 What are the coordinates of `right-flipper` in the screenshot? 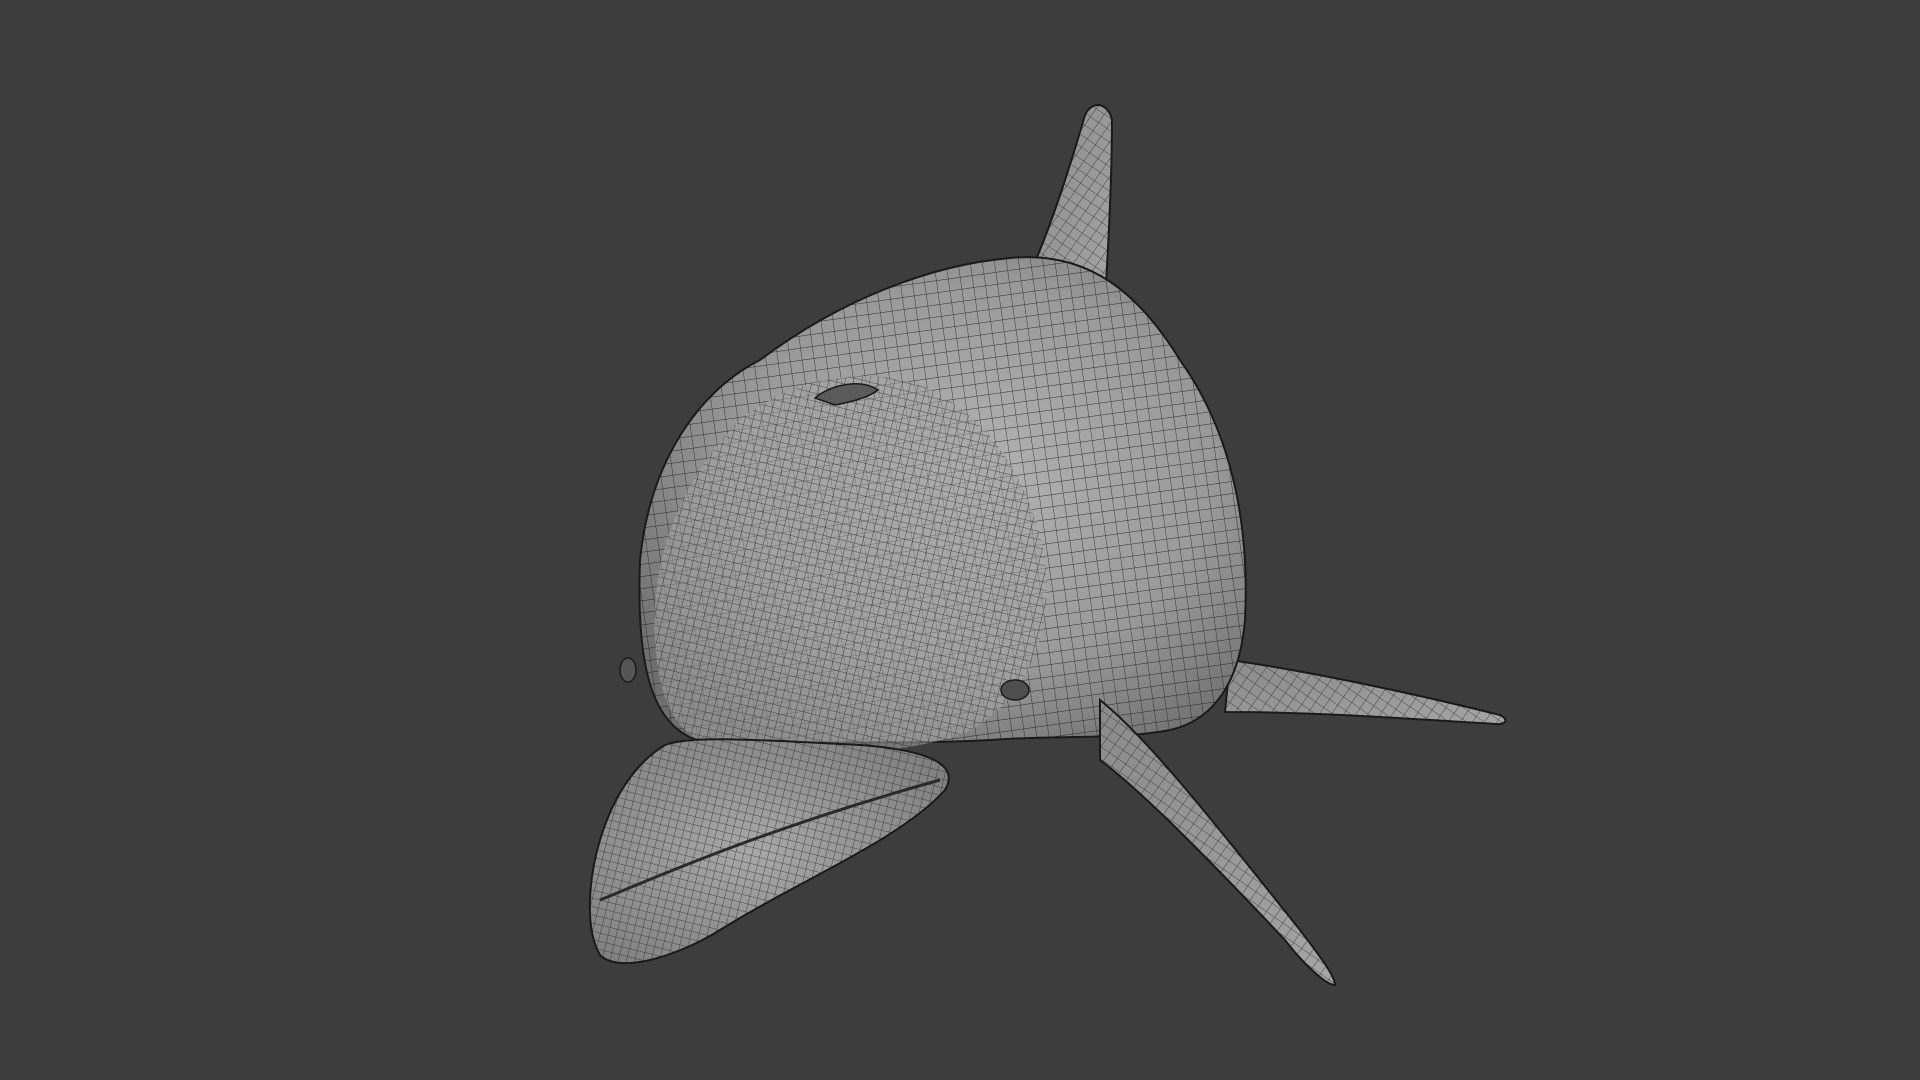 It's located at (1365, 692).